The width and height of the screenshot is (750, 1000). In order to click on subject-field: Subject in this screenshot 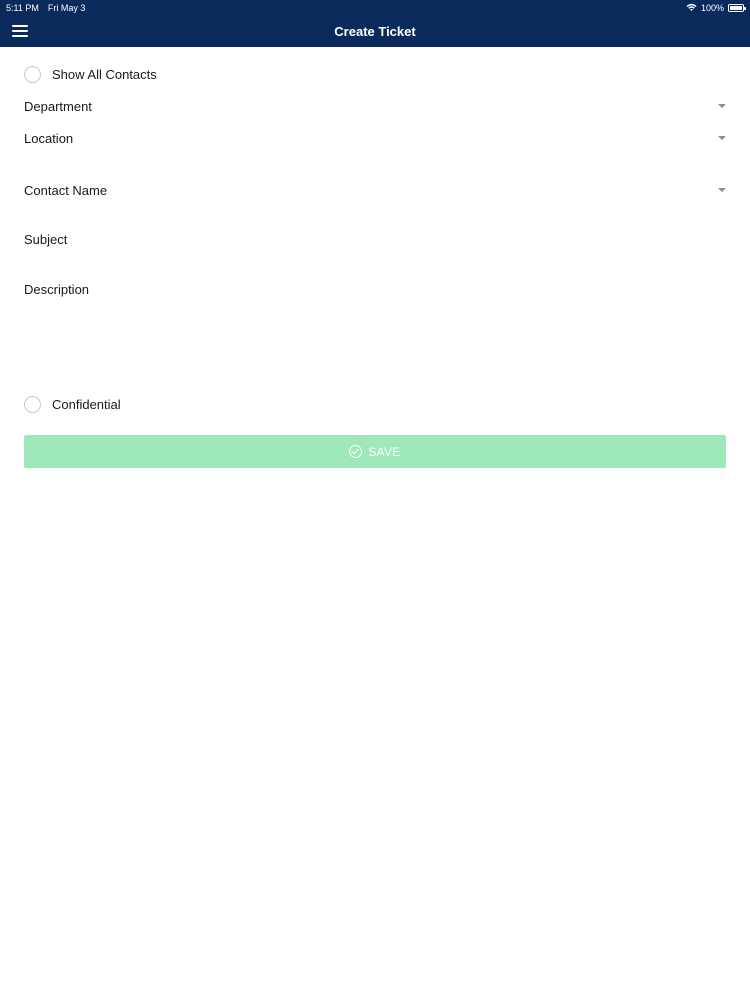, I will do `click(375, 239)`.